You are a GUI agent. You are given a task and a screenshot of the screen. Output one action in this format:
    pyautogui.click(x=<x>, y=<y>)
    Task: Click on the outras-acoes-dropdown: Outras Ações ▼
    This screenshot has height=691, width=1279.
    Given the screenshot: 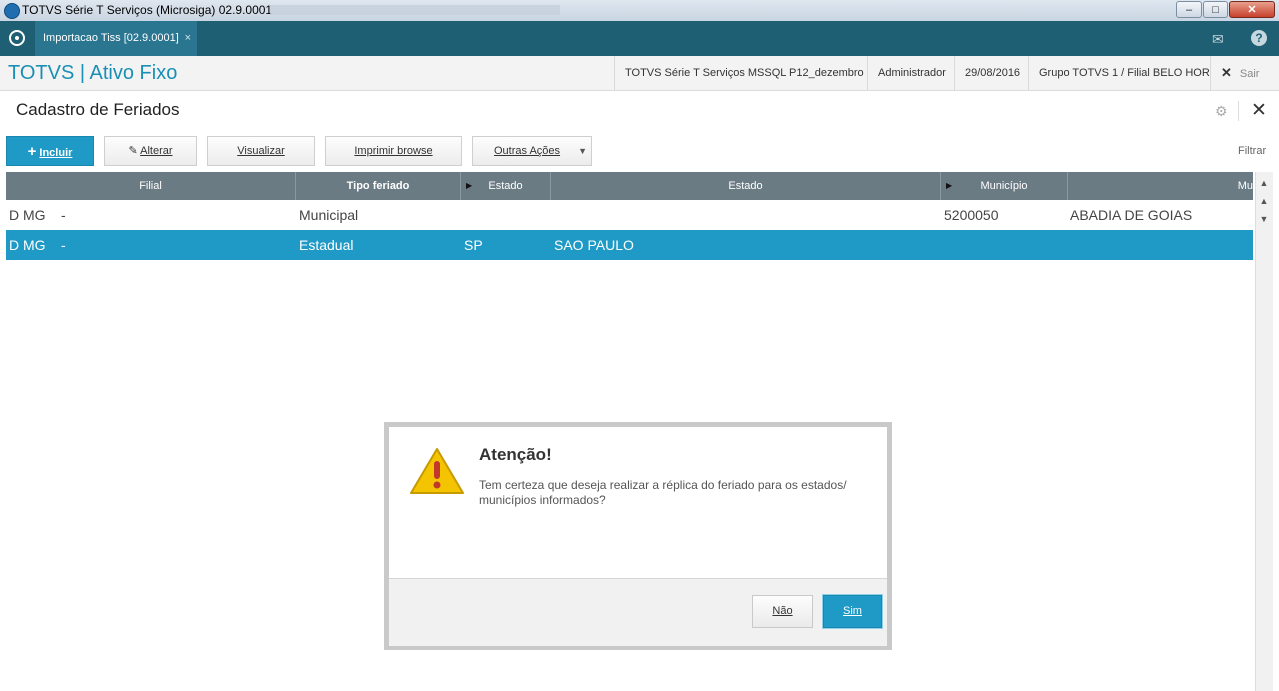 What is the action you would take?
    pyautogui.click(x=532, y=151)
    